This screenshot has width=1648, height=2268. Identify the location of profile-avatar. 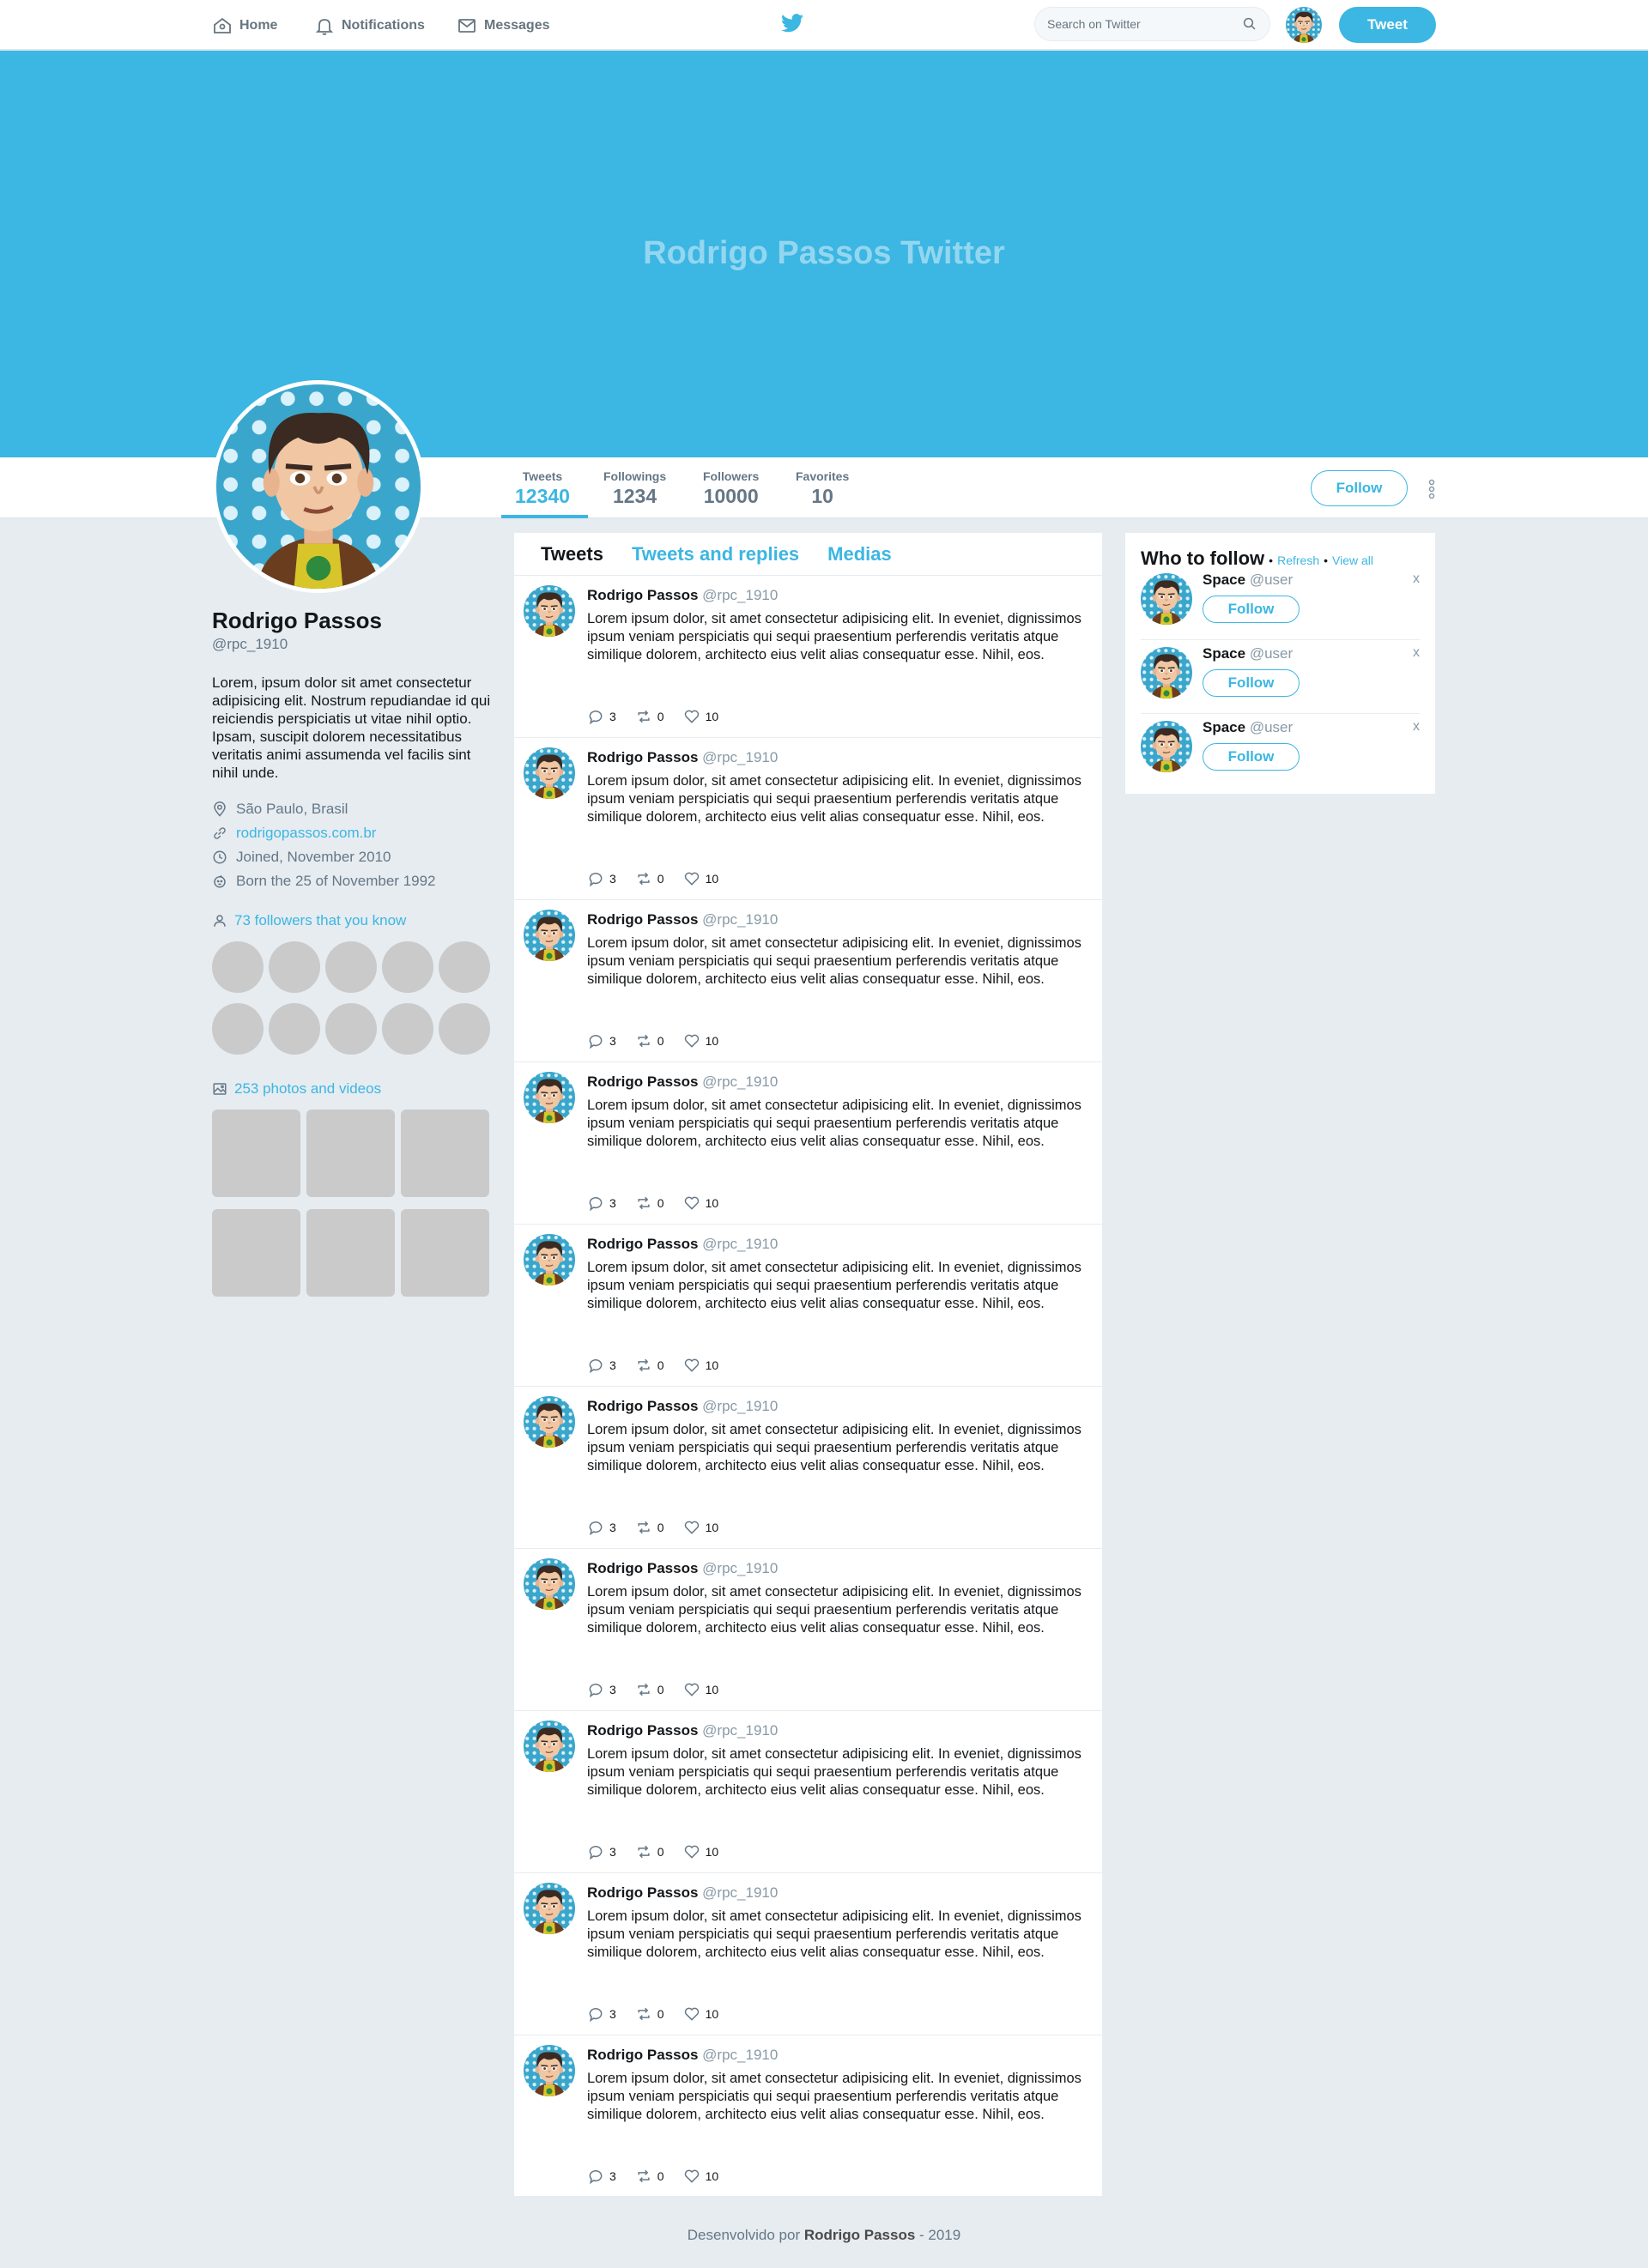
(318, 486).